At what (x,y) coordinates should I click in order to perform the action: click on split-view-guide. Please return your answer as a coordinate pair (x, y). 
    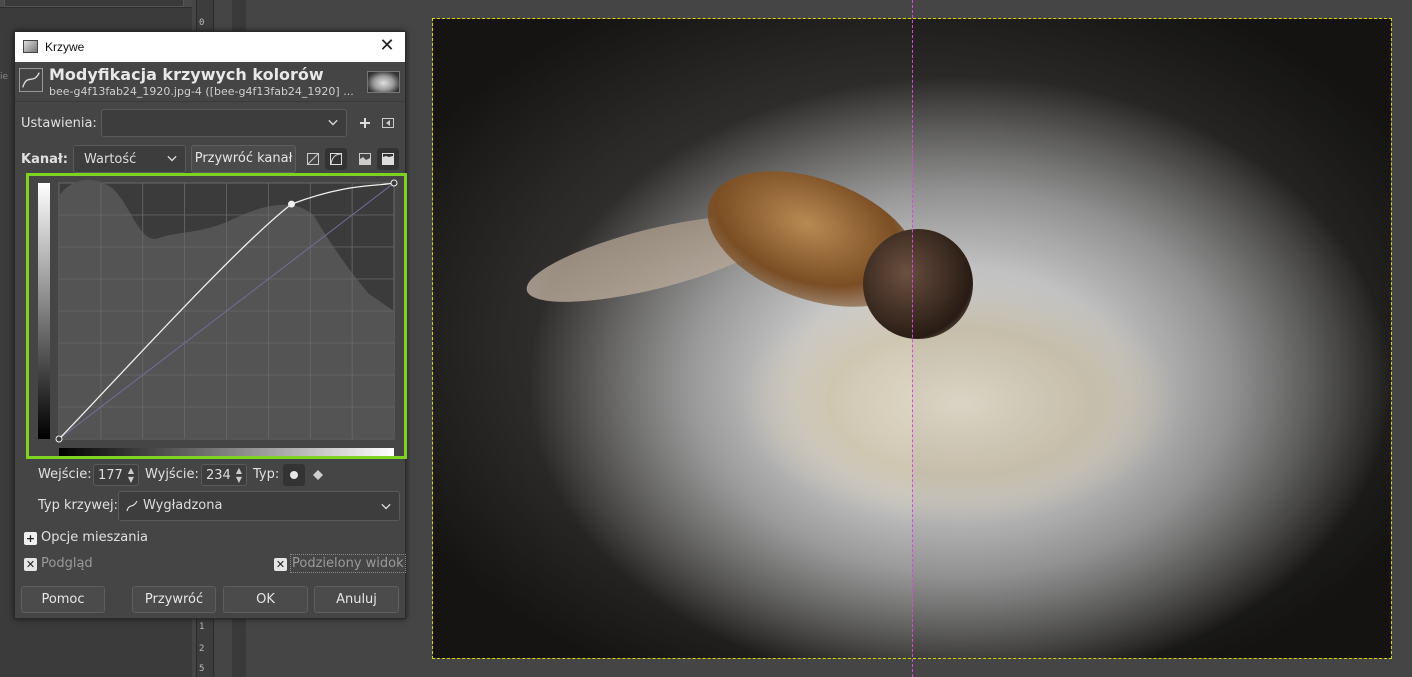
    Looking at the image, I should click on (912, 338).